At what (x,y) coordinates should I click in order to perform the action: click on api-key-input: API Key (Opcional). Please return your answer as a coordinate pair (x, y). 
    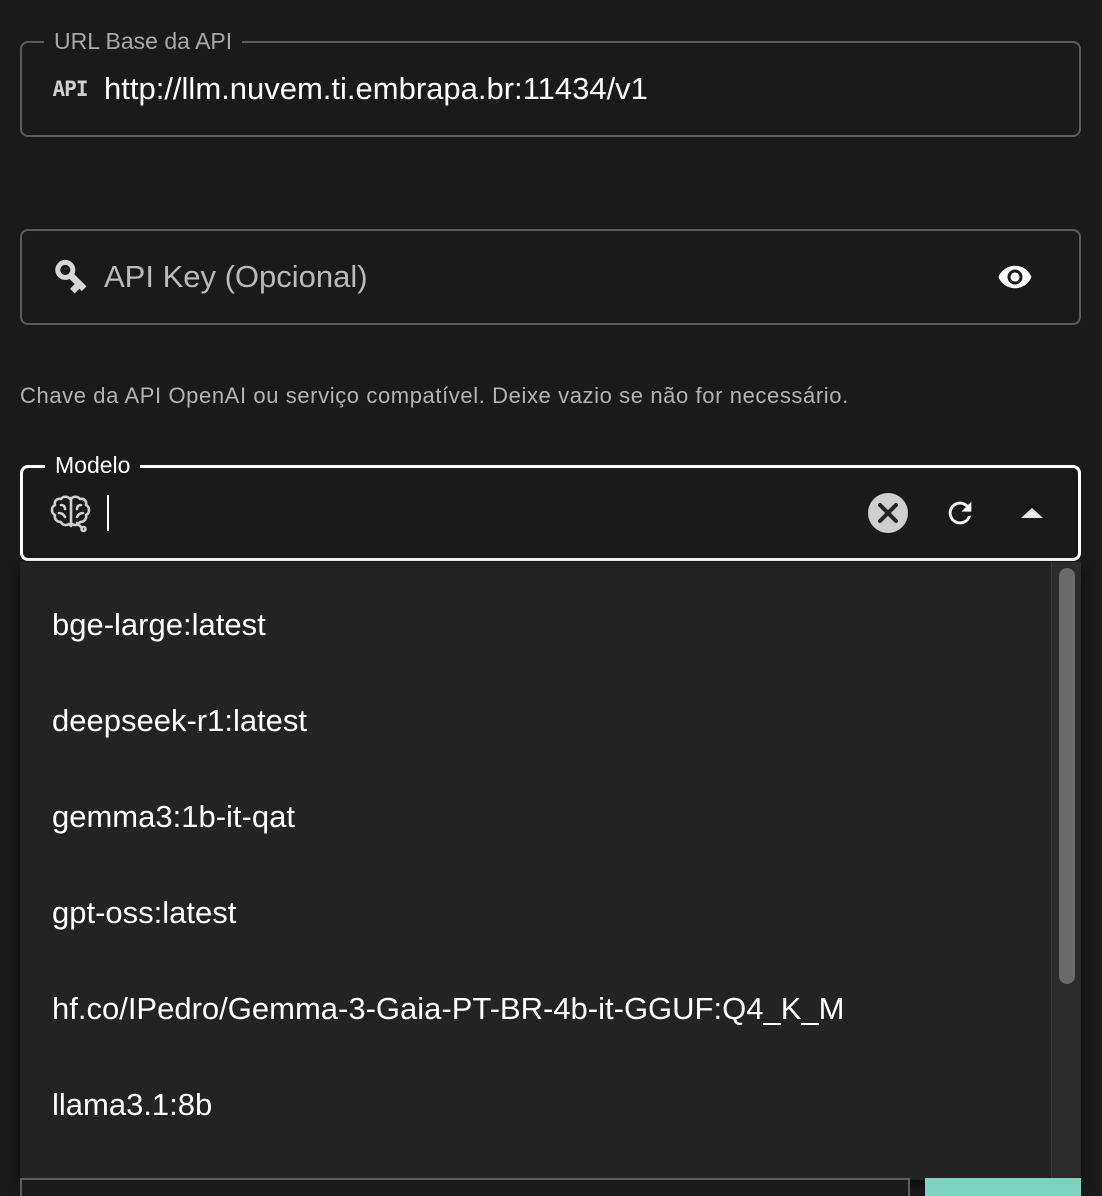
    Looking at the image, I should click on (545, 277).